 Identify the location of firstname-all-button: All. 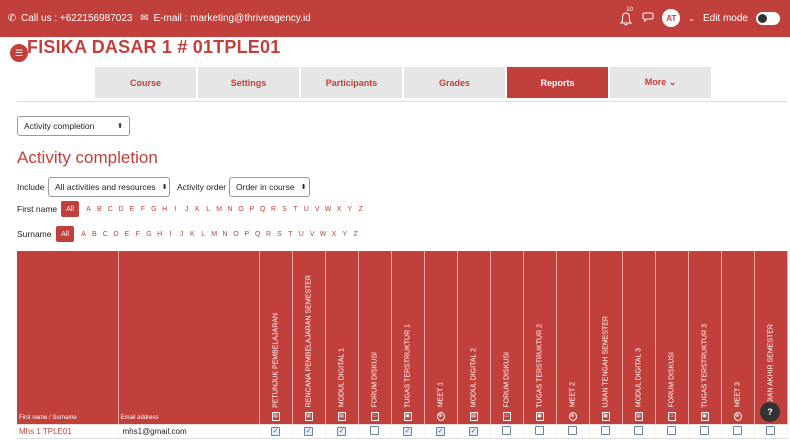
(70, 209).